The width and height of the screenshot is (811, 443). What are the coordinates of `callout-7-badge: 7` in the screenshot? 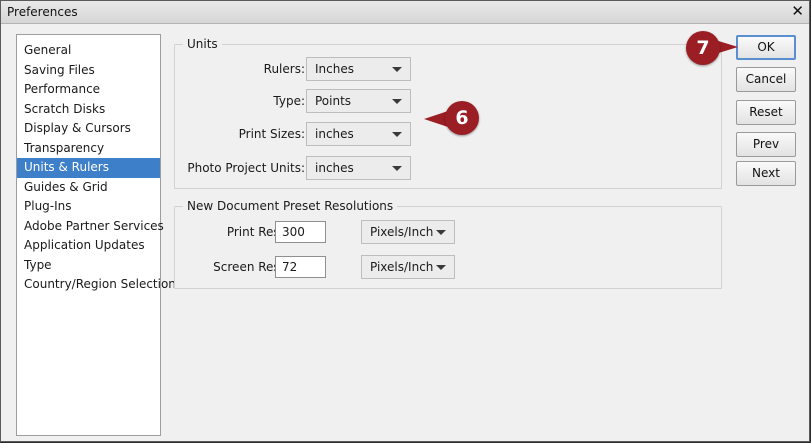 It's located at (703, 48).